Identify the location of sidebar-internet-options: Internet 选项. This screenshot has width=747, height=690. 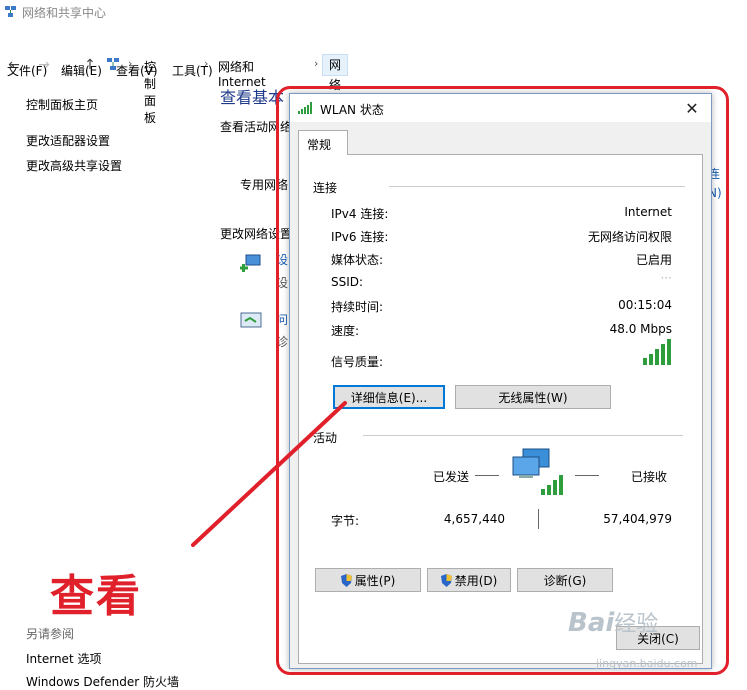
(63, 658).